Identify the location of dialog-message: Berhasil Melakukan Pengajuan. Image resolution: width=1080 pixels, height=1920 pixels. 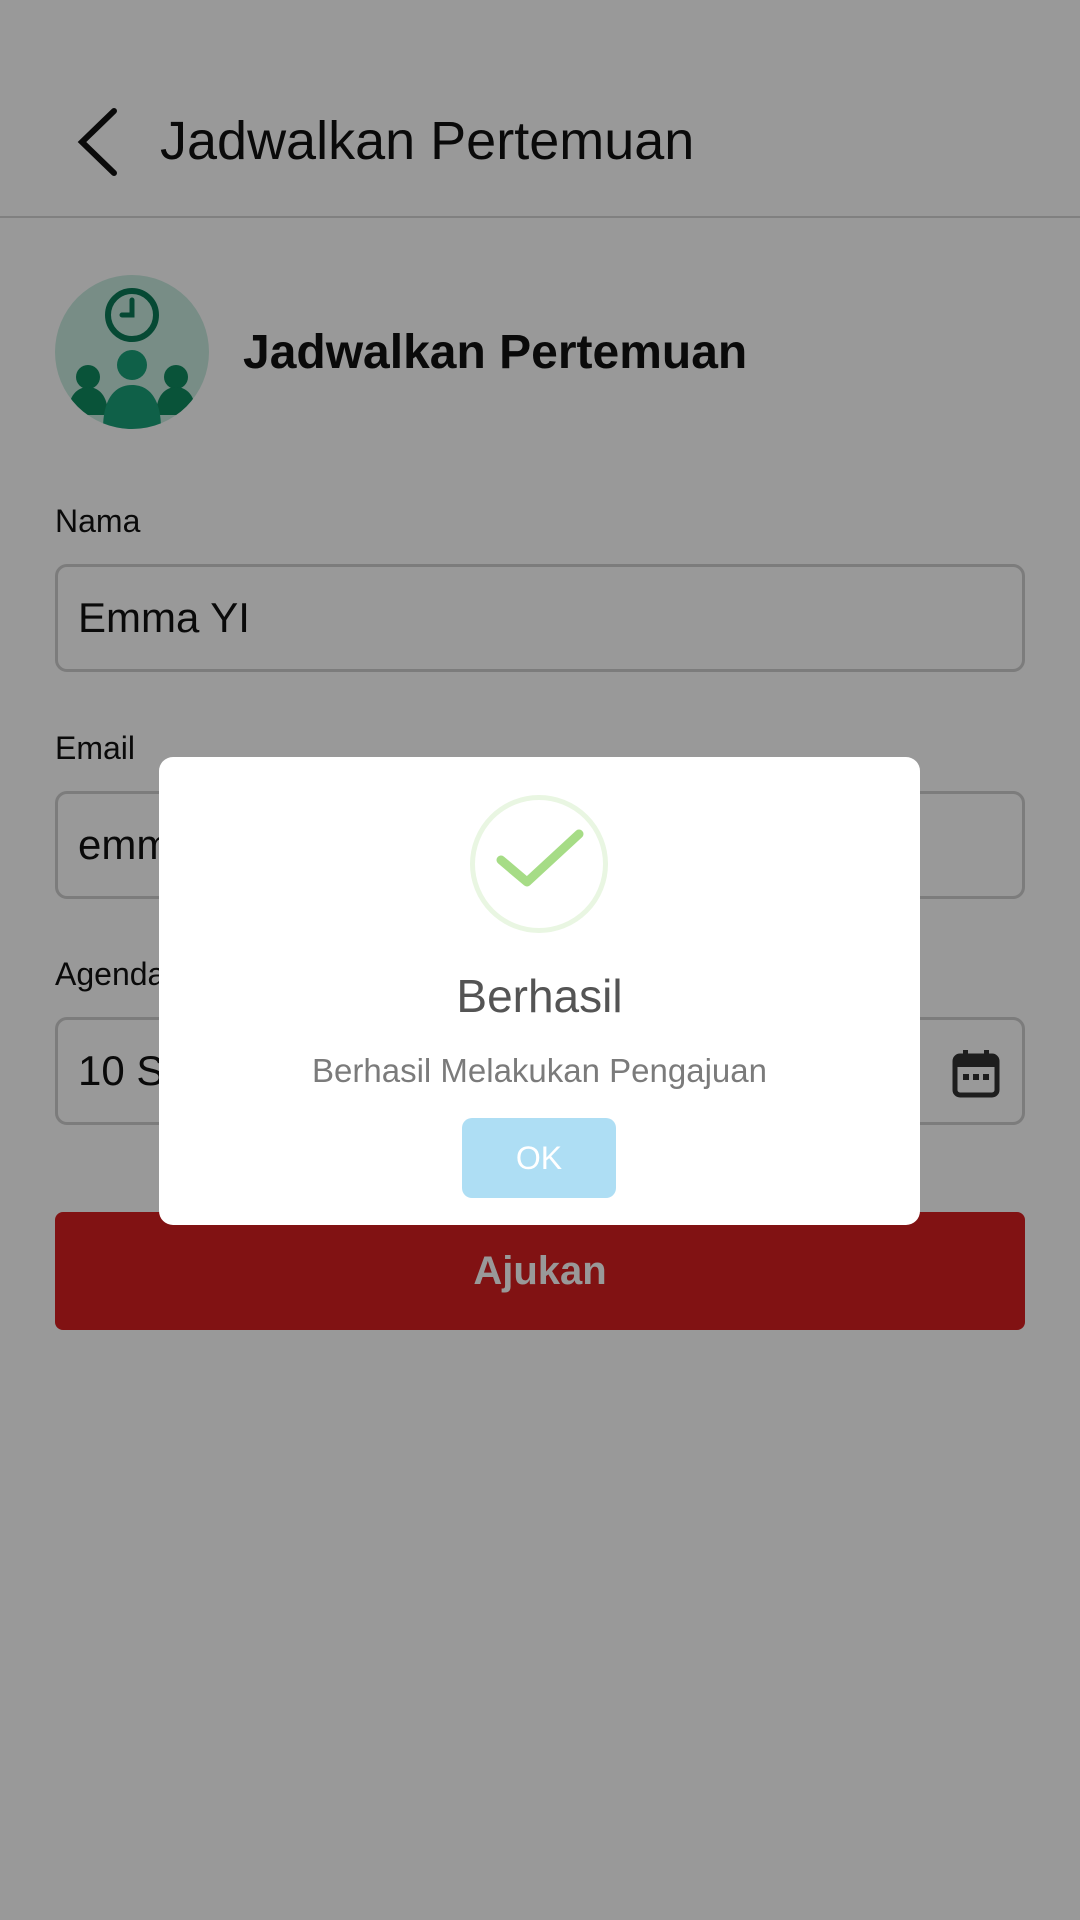
(539, 1070).